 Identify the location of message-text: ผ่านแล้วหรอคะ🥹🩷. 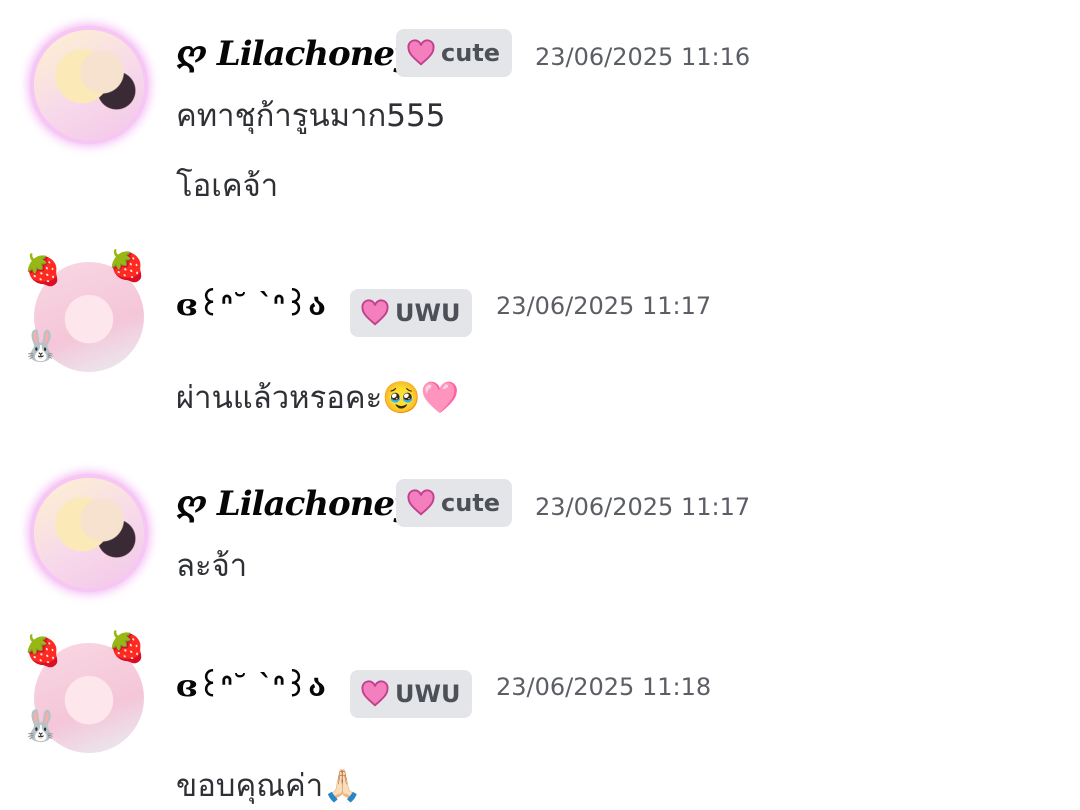
(318, 398).